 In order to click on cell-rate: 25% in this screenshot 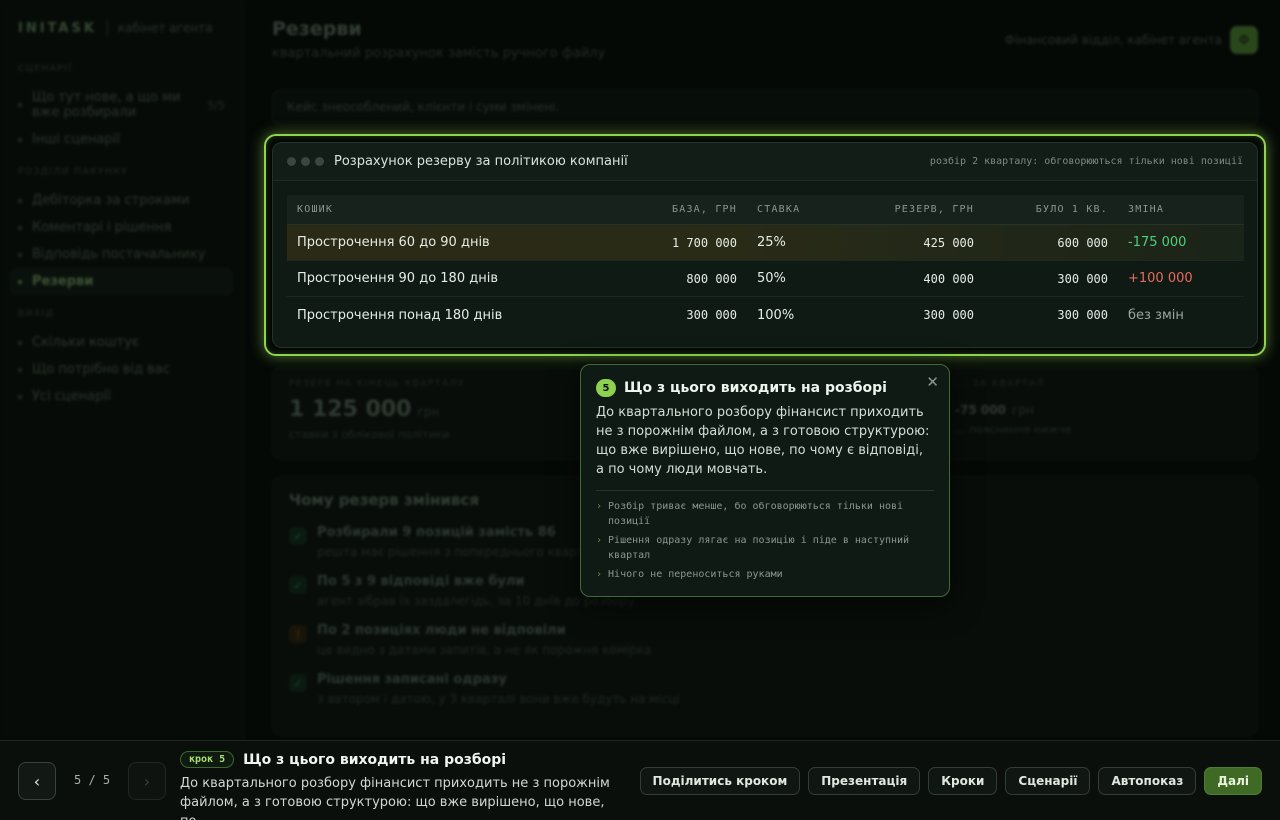, I will do `click(771, 242)`.